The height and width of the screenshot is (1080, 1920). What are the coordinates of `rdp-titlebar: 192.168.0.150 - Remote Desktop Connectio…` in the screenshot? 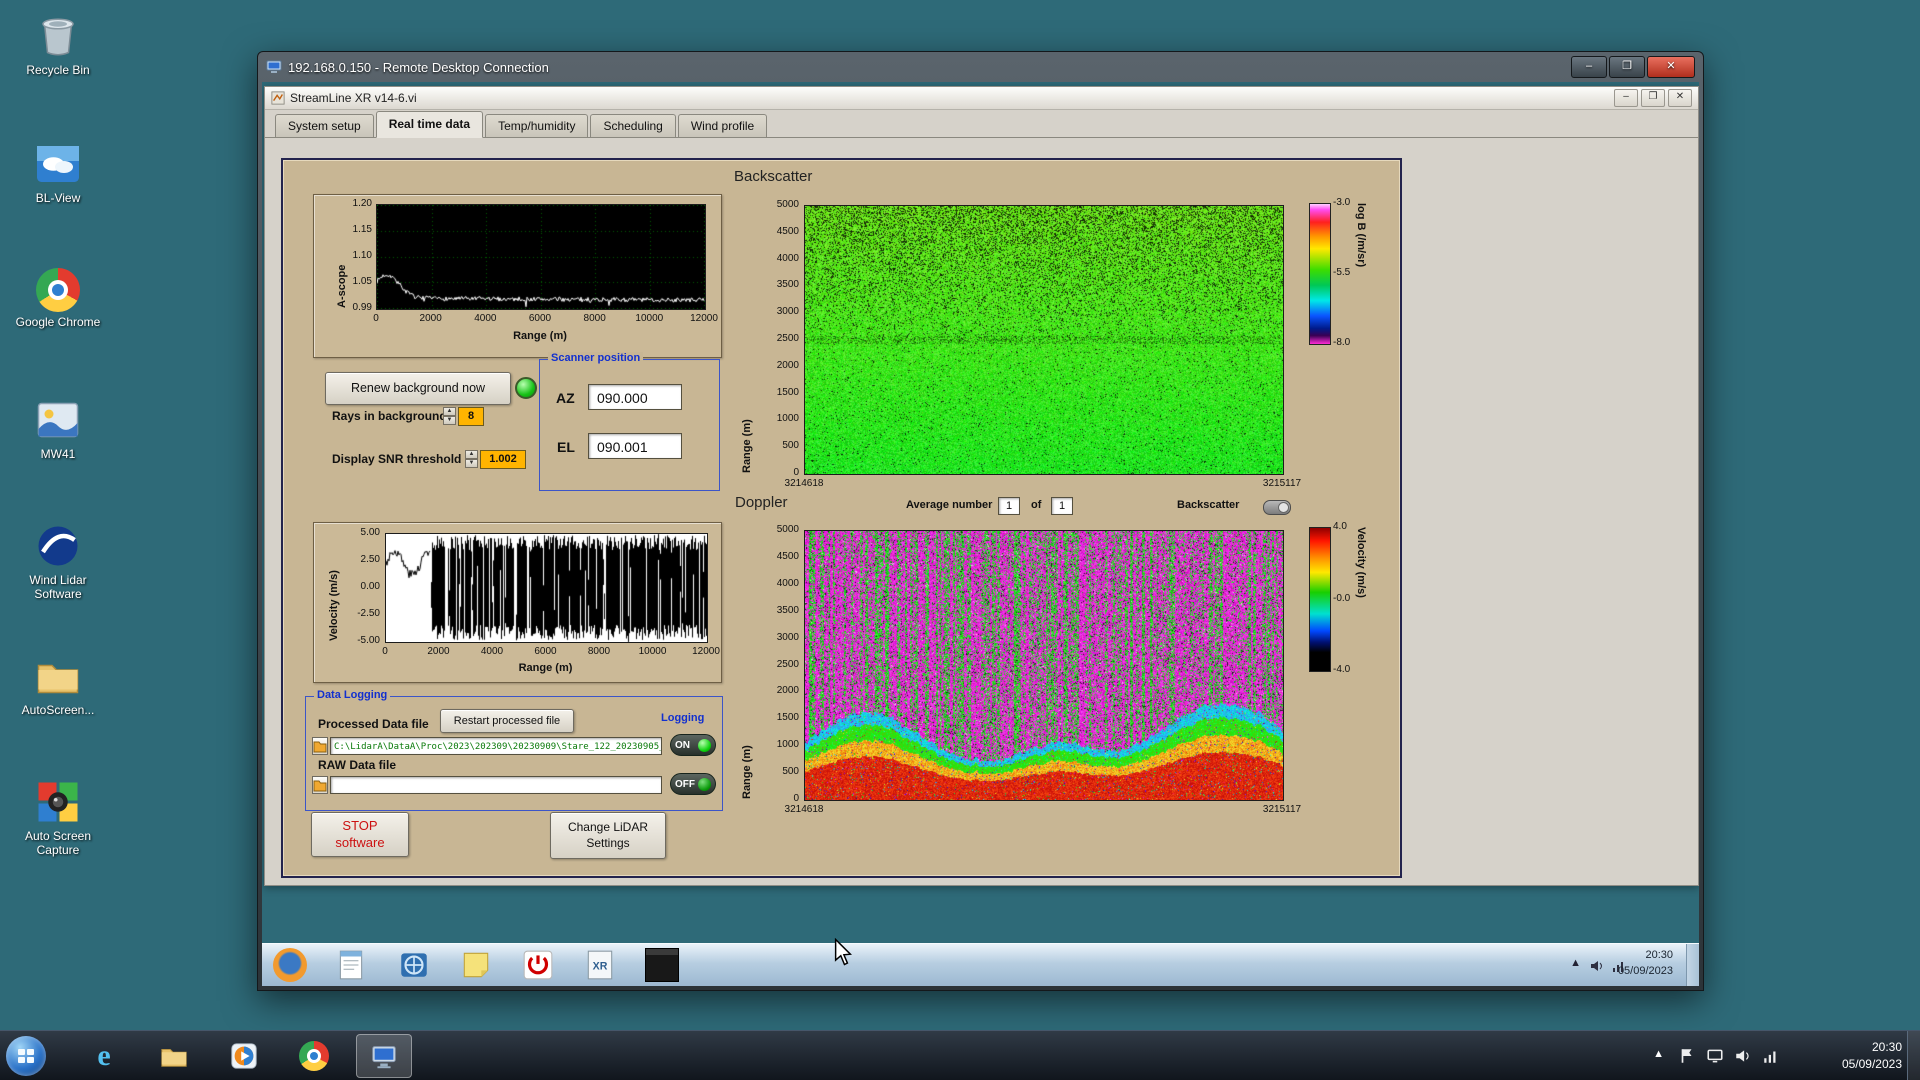 It's located at (980, 67).